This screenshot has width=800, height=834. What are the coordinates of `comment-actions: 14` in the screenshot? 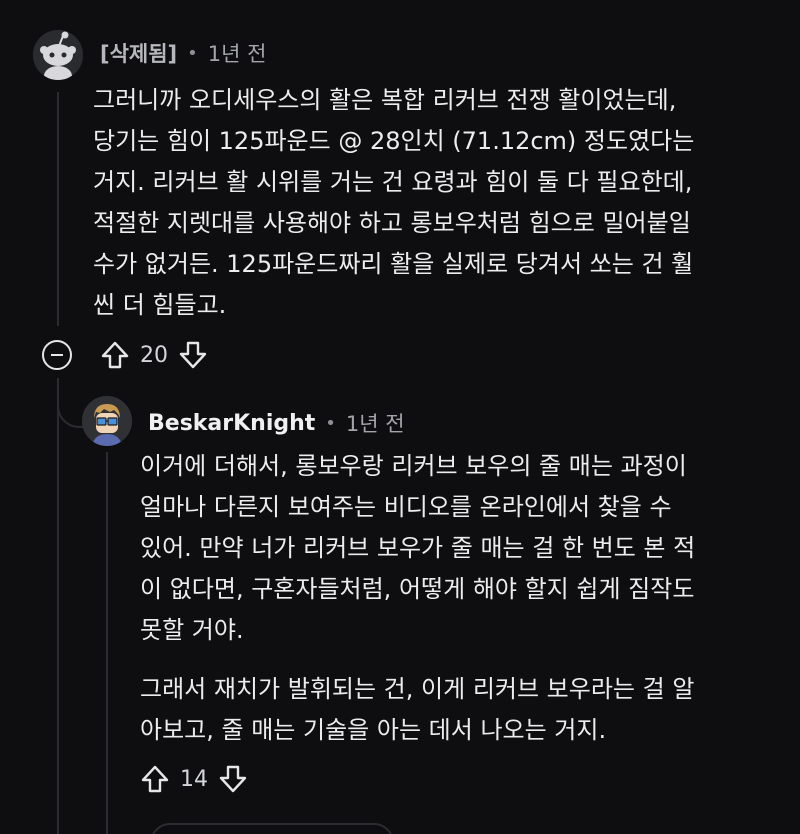 It's located at (194, 779).